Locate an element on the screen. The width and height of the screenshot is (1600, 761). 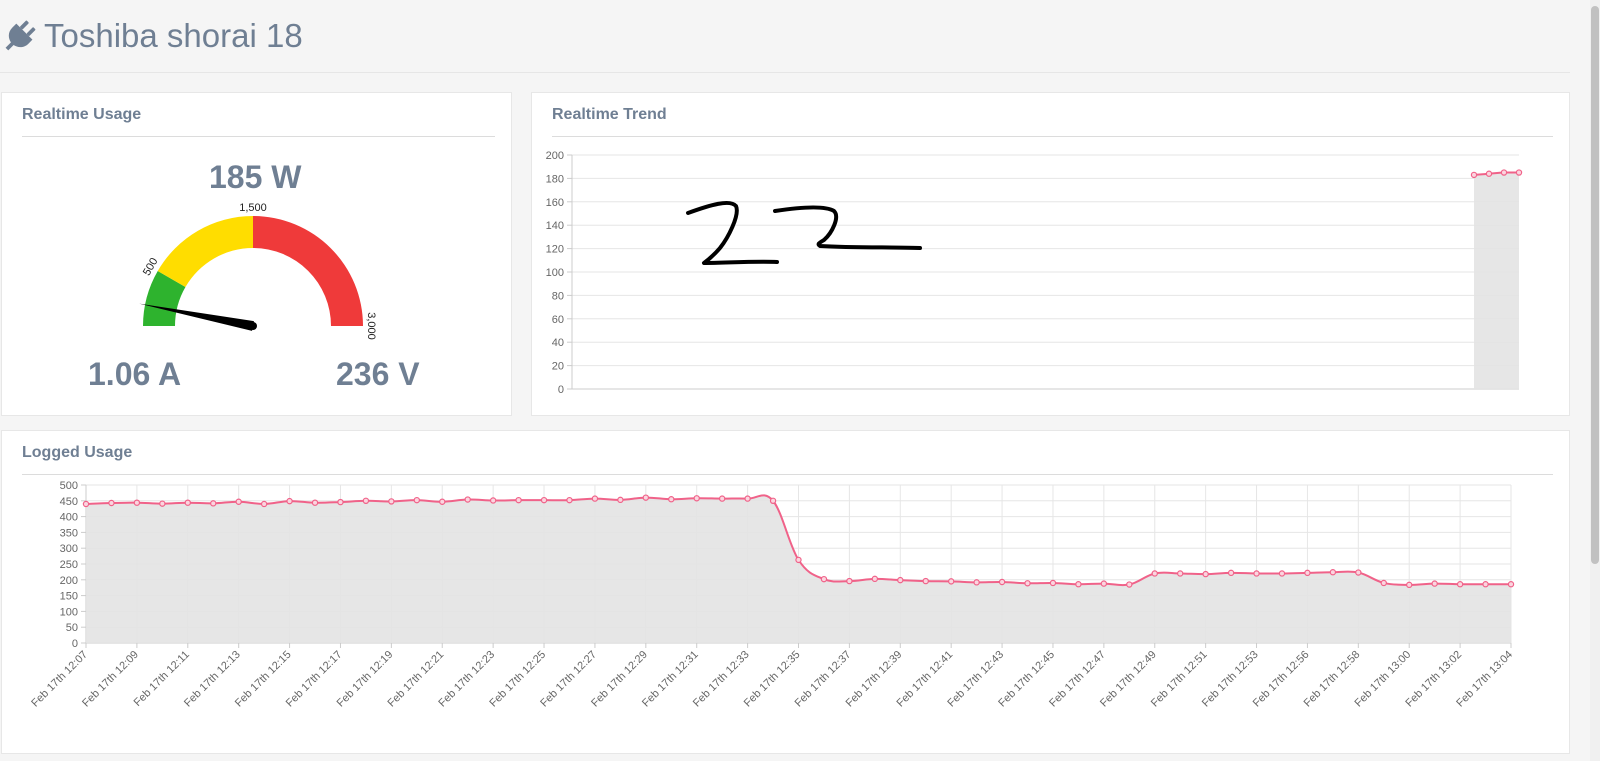
gauge-tick-label: 1,500 is located at coordinates (253, 208).